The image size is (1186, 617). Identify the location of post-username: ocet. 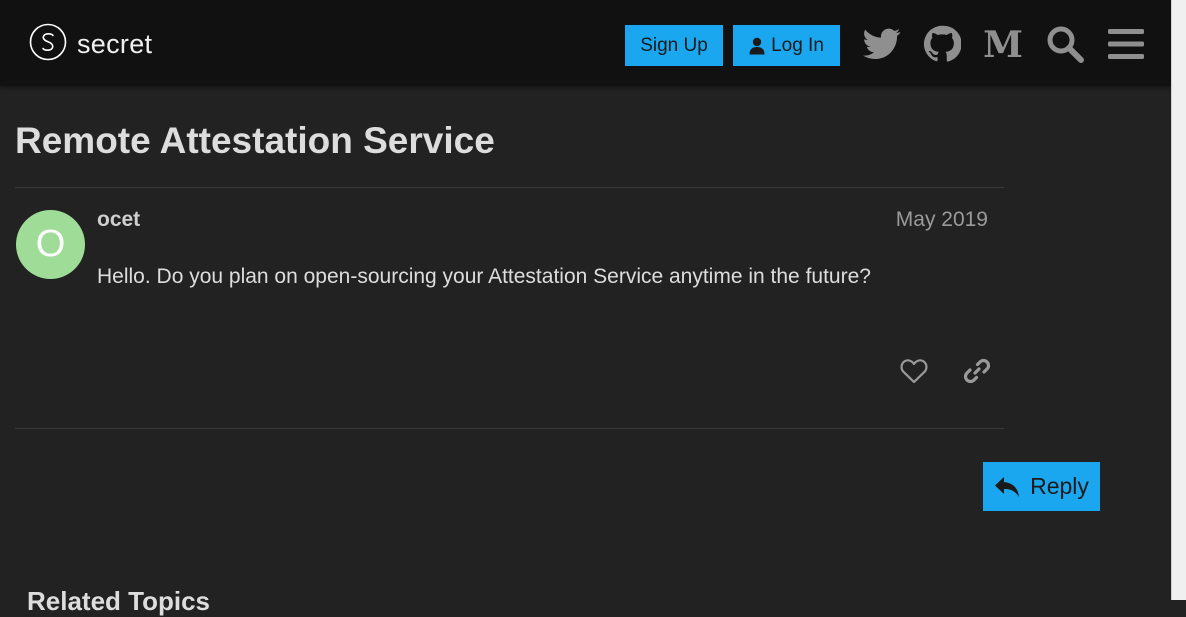
(118, 220).